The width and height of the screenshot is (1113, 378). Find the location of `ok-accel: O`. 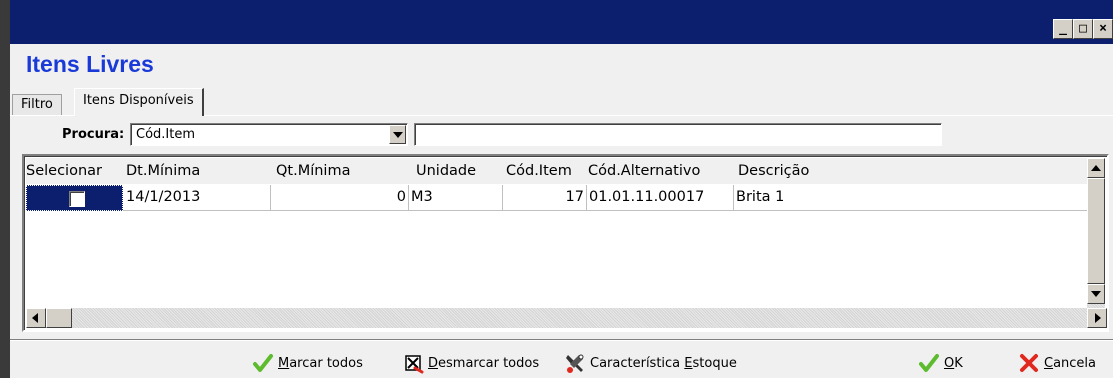

ok-accel: O is located at coordinates (949, 363).